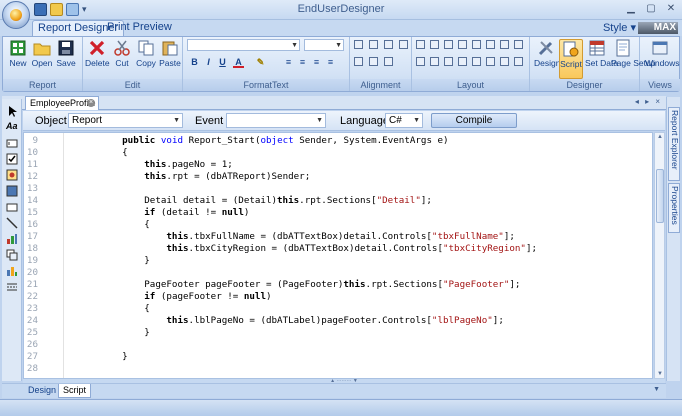 The width and height of the screenshot is (682, 416). What do you see at coordinates (12, 143) in the screenshot?
I see `textbox-tool-icon` at bounding box center [12, 143].